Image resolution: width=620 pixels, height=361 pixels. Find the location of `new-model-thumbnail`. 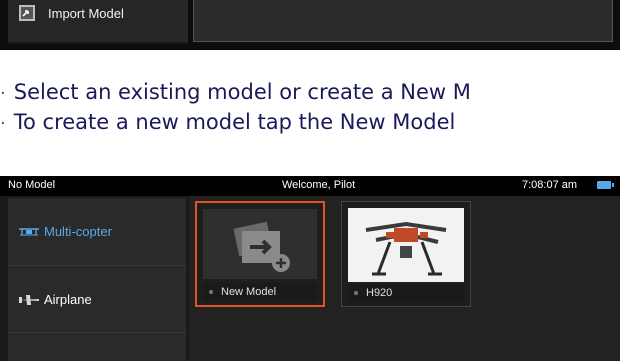

new-model-thumbnail is located at coordinates (260, 244).